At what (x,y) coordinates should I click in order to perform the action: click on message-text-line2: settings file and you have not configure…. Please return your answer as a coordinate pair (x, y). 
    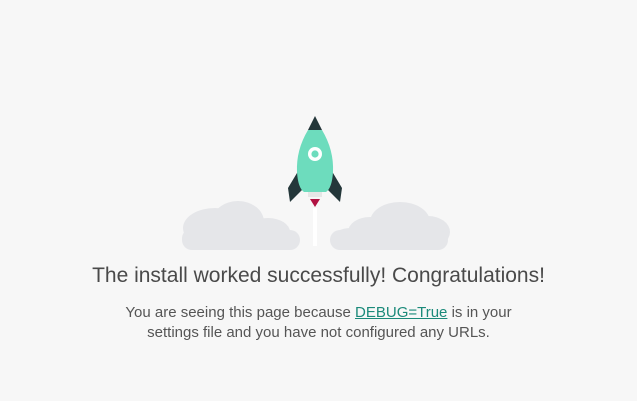
    Looking at the image, I should click on (318, 332).